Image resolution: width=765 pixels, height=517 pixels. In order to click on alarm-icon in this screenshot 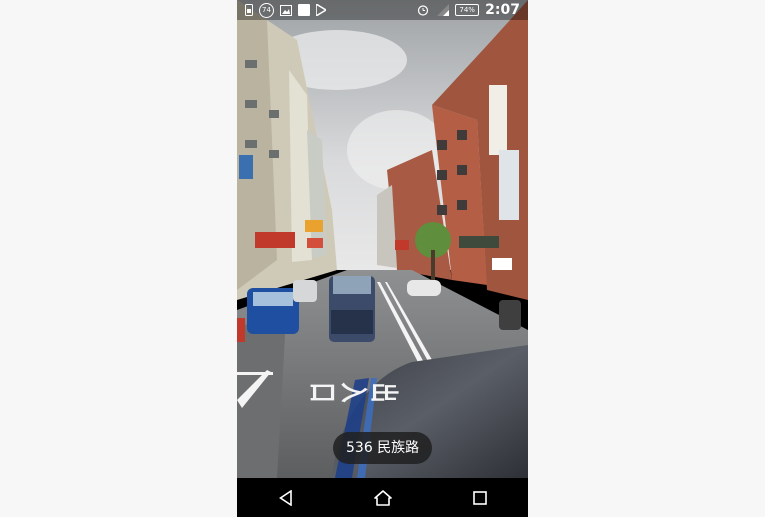, I will do `click(423, 10)`.